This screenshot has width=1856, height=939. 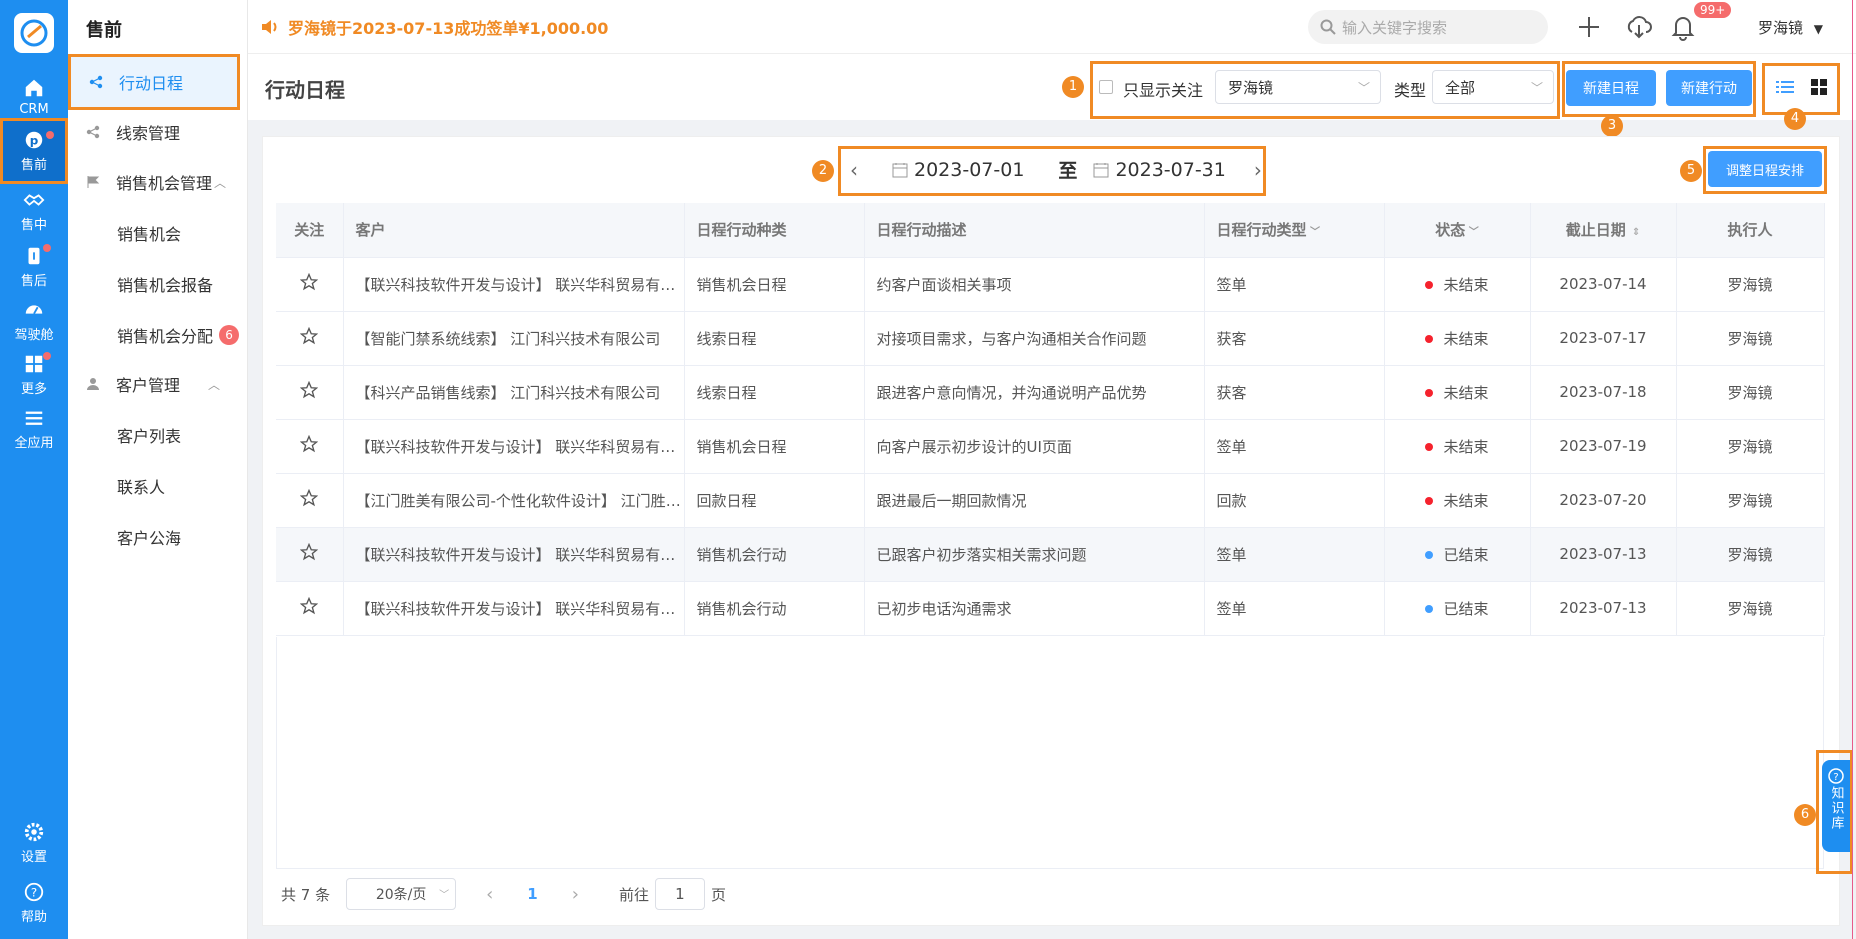 I want to click on submenu-item-opportunity-assign: 销售机会分配 6, so click(x=158, y=335).